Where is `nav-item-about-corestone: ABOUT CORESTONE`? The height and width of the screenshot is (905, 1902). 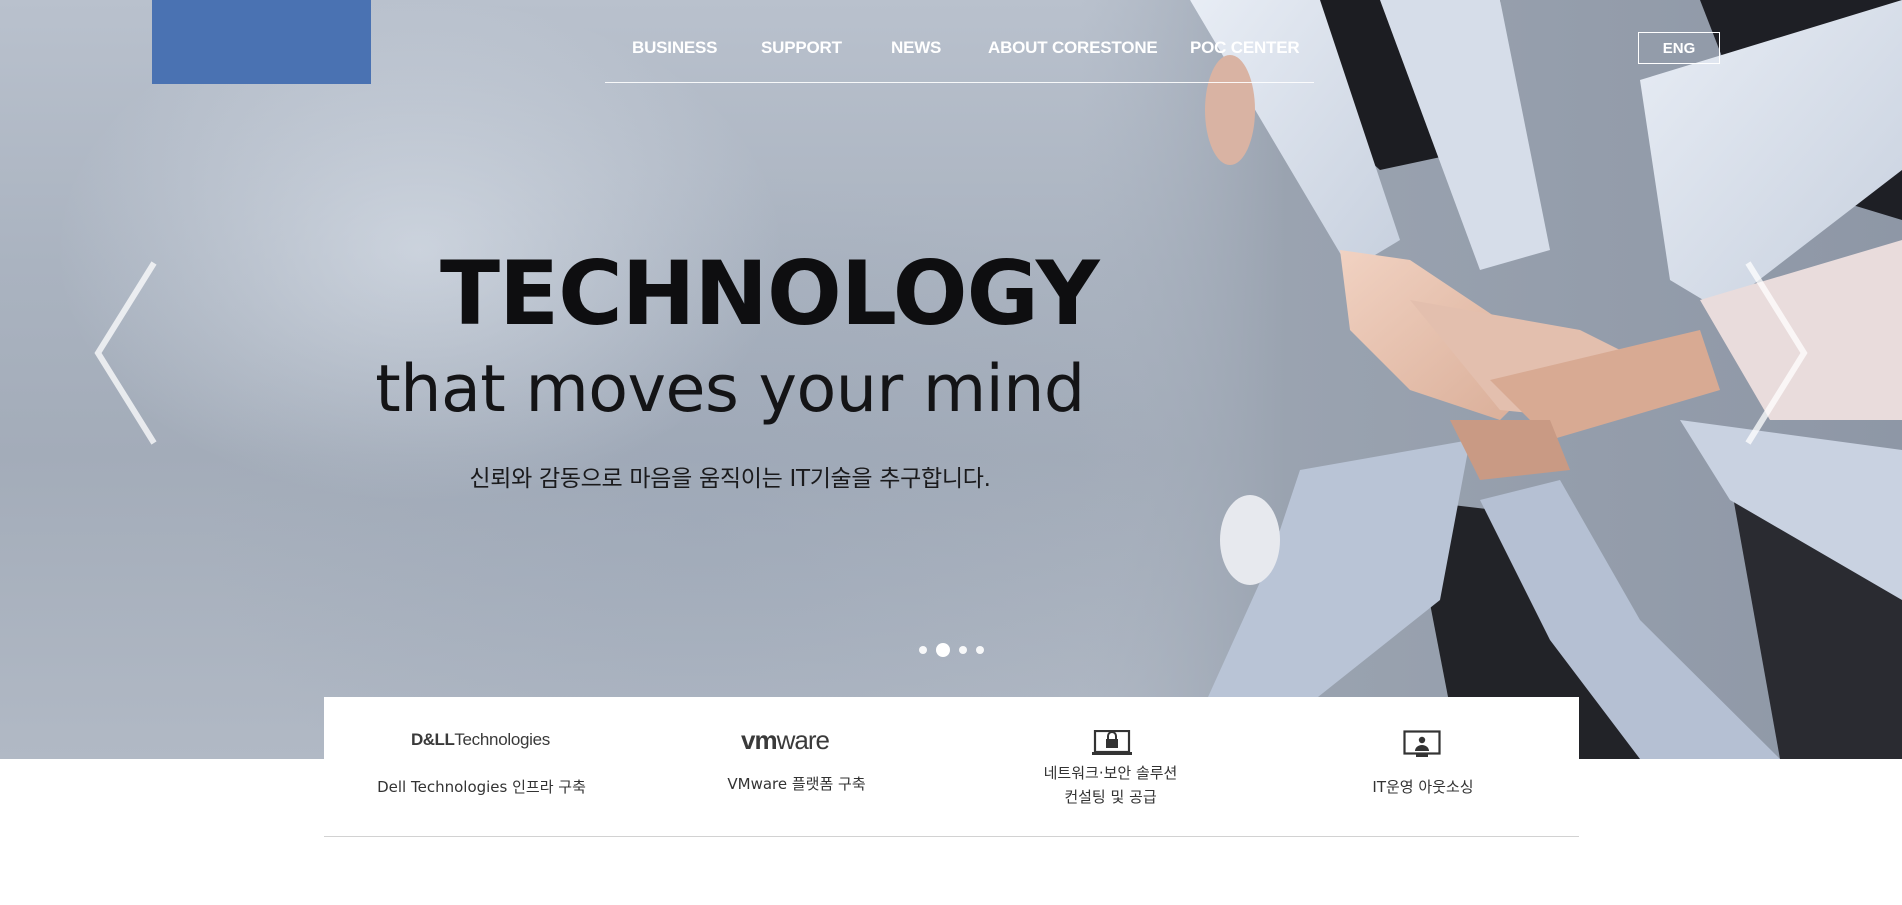 nav-item-about-corestone: ABOUT CORESTONE is located at coordinates (1073, 48).